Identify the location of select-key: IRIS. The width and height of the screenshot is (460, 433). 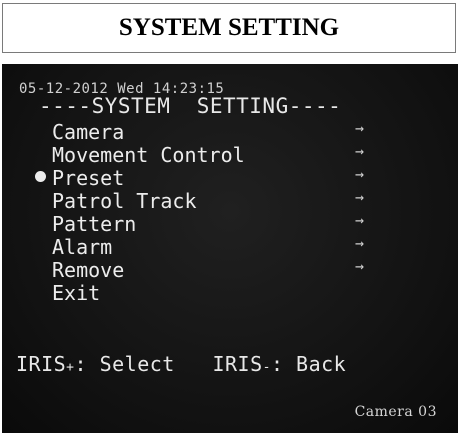
(41, 364).